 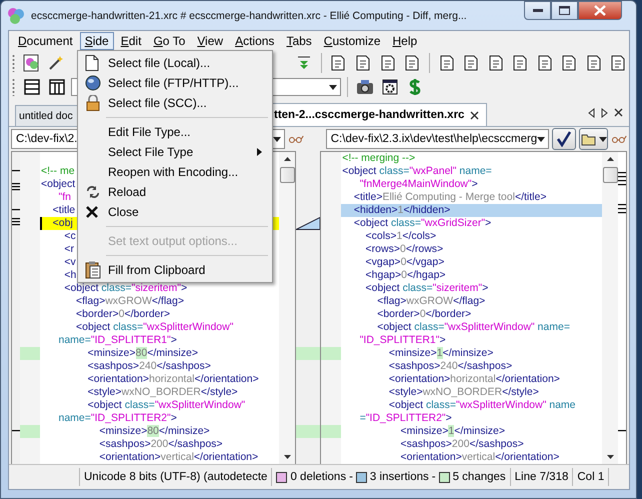 What do you see at coordinates (299, 41) in the screenshot?
I see `menu-item: Tabs` at bounding box center [299, 41].